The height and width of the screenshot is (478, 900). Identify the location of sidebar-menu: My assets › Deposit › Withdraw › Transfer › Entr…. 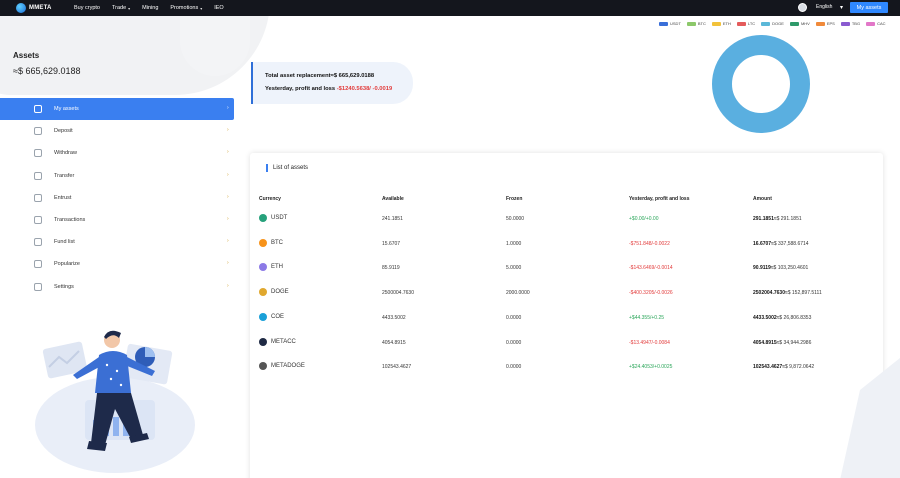
(117, 198).